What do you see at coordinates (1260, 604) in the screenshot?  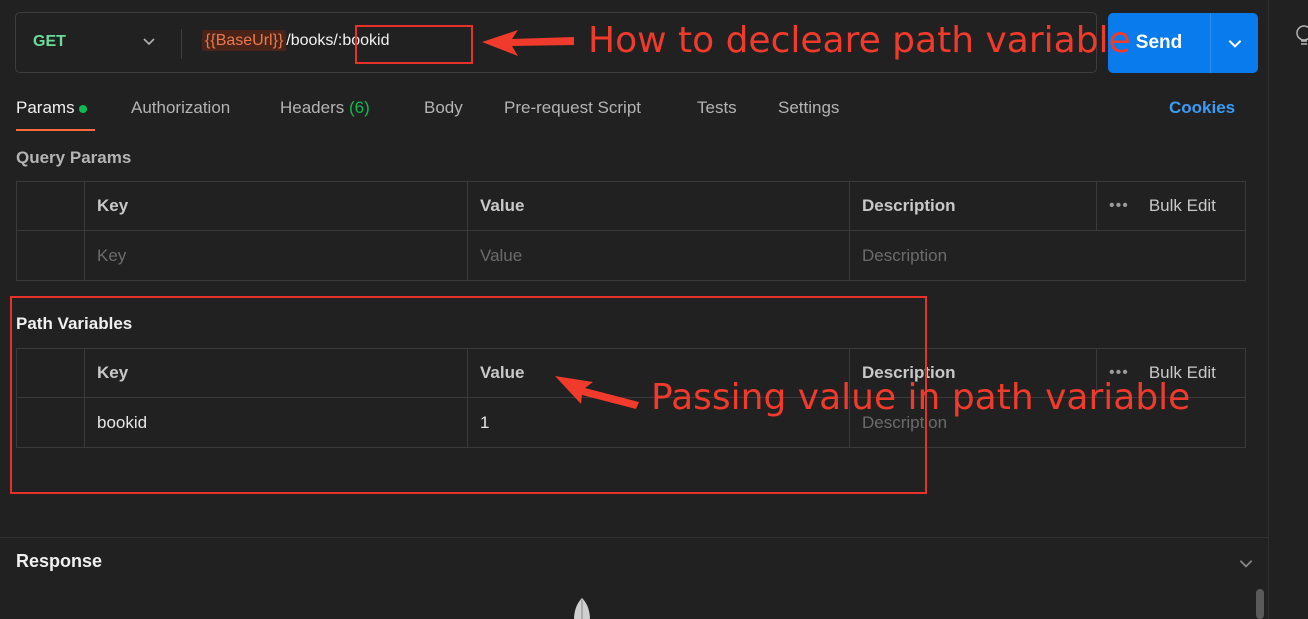 I see `scrollbar` at bounding box center [1260, 604].